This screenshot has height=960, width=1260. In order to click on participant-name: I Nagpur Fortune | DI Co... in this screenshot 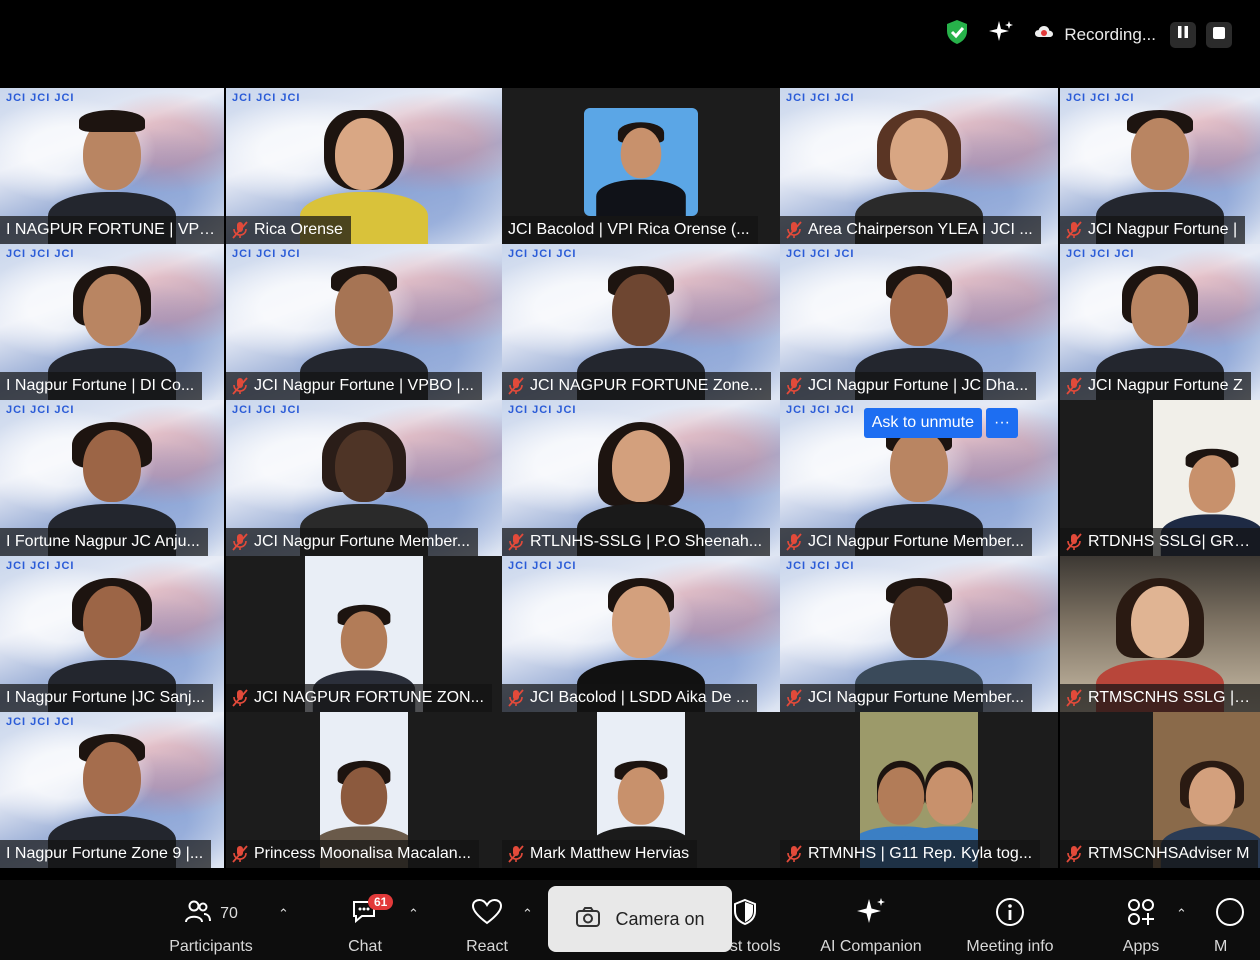, I will do `click(100, 385)`.